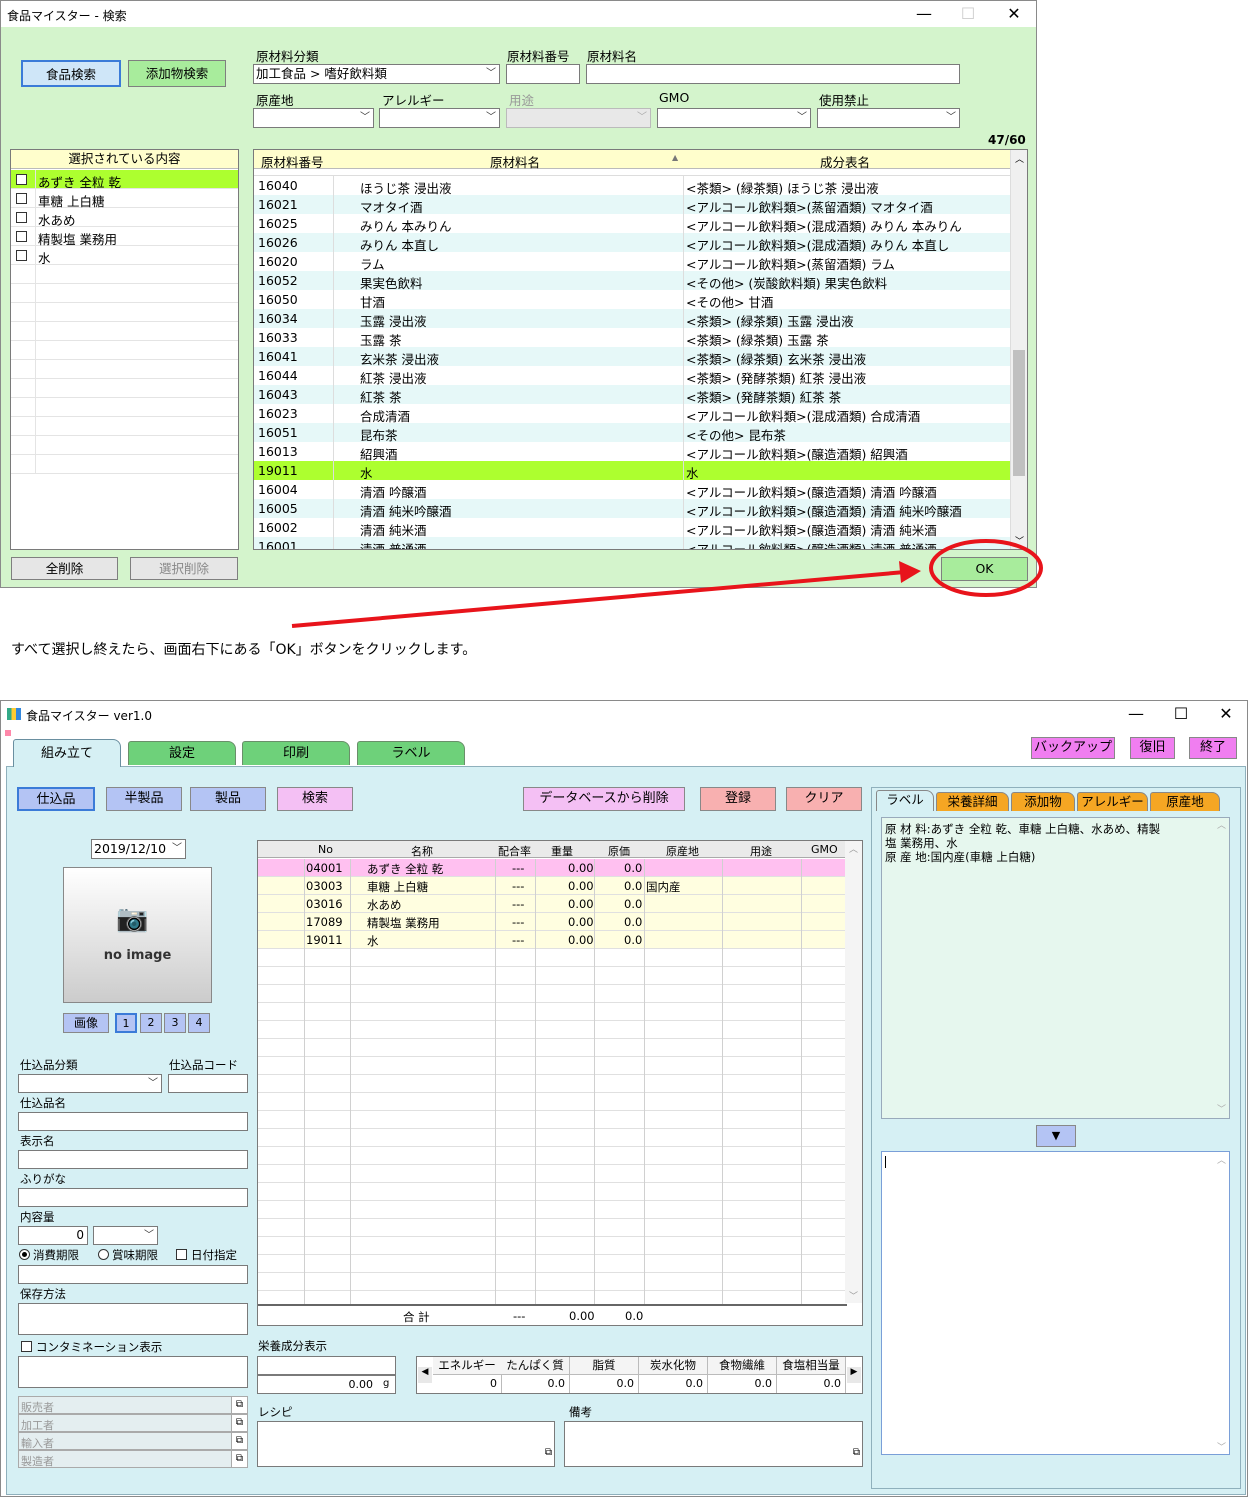 This screenshot has height=1499, width=1249. Describe the element at coordinates (133, 1405) in the screenshot. I see `party-field: 販売者 ⧉` at that location.